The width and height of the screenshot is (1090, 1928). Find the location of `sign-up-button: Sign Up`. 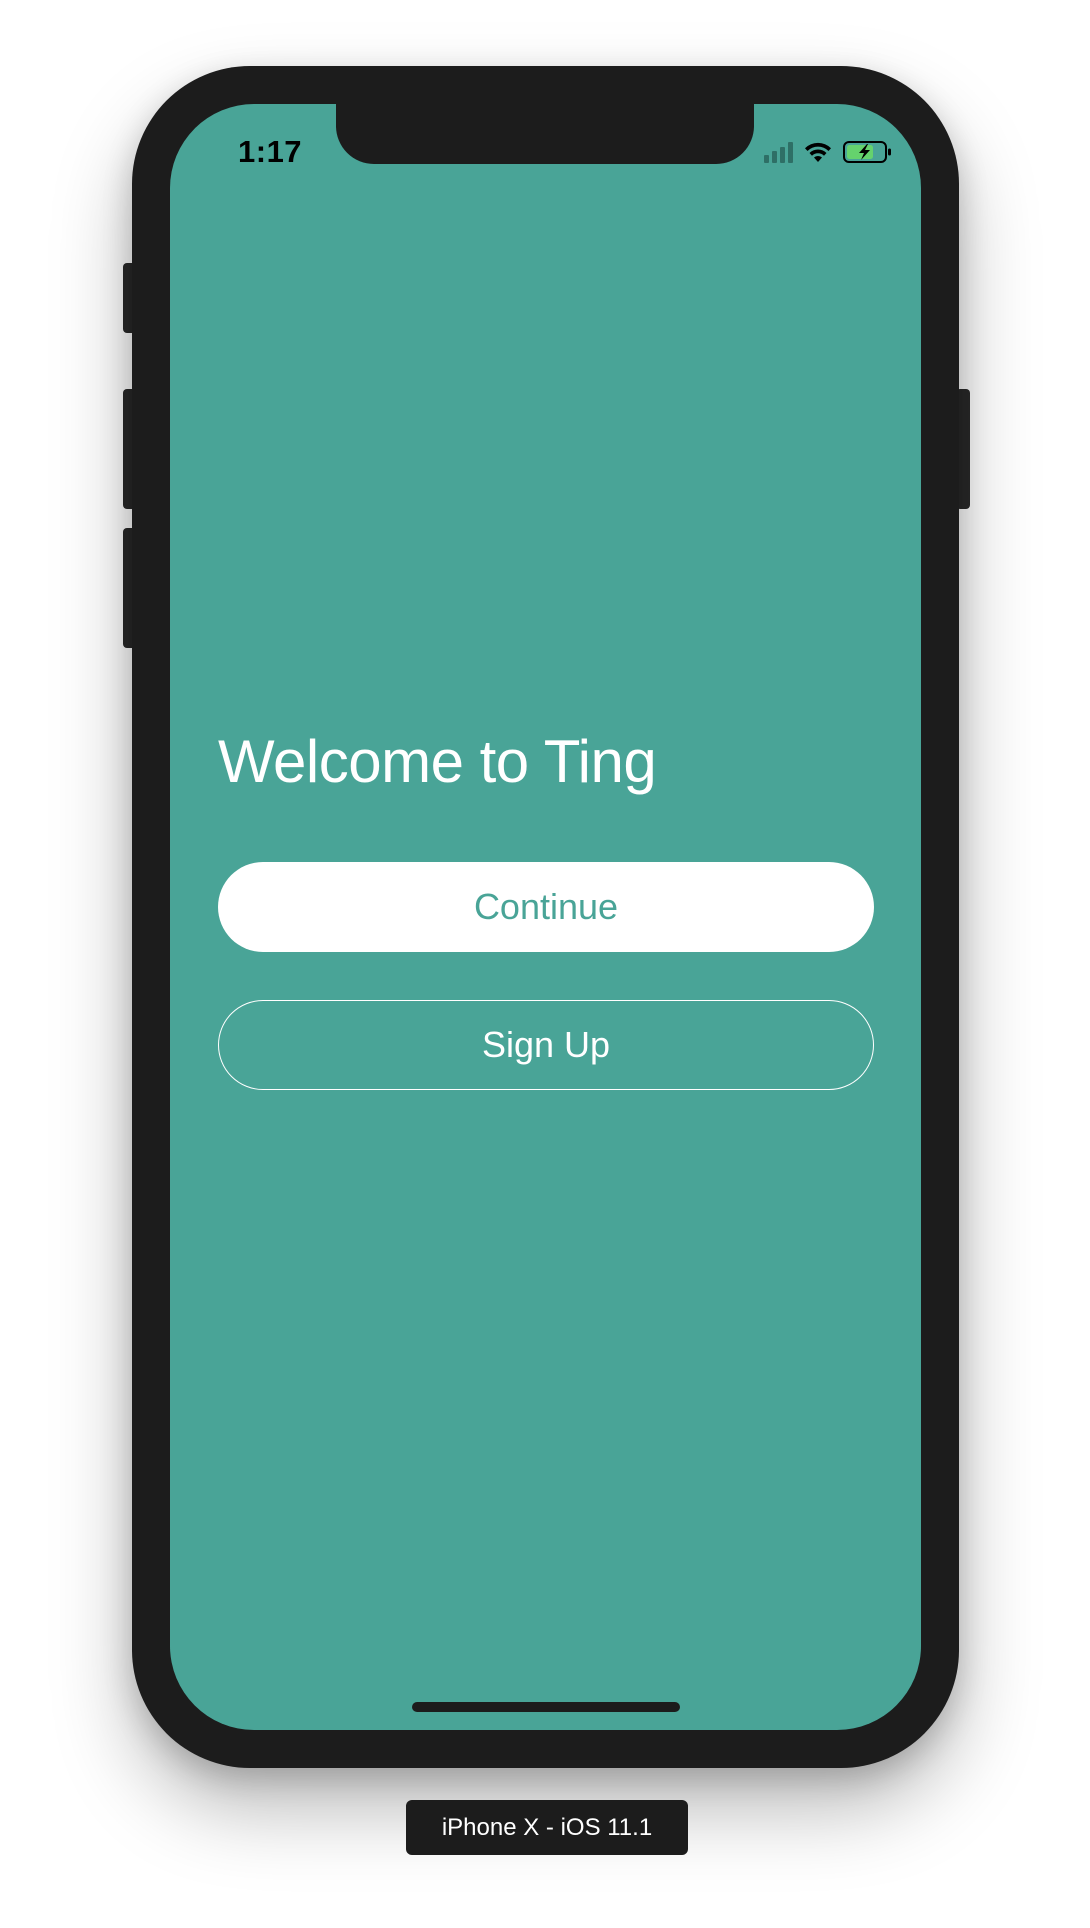

sign-up-button: Sign Up is located at coordinates (546, 1045).